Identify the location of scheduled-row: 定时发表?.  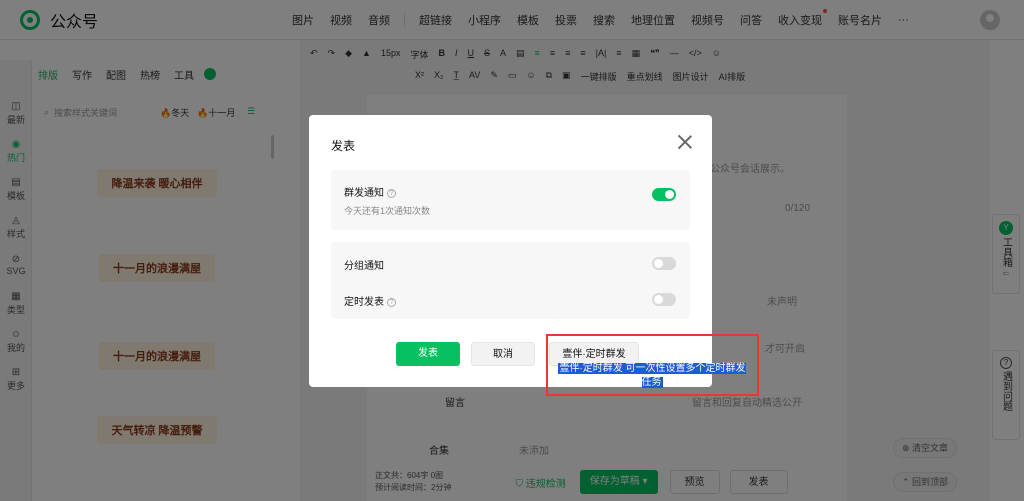
(370, 300).